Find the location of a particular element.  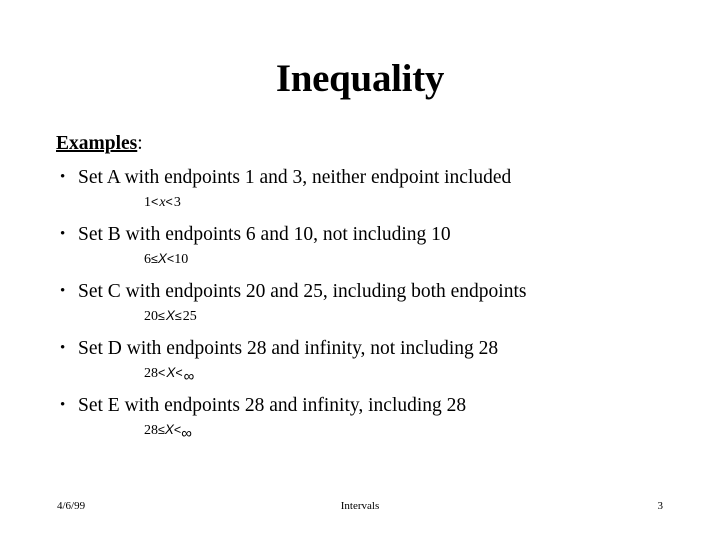

equation-line: 20≤X≤25 is located at coordinates (366, 316).